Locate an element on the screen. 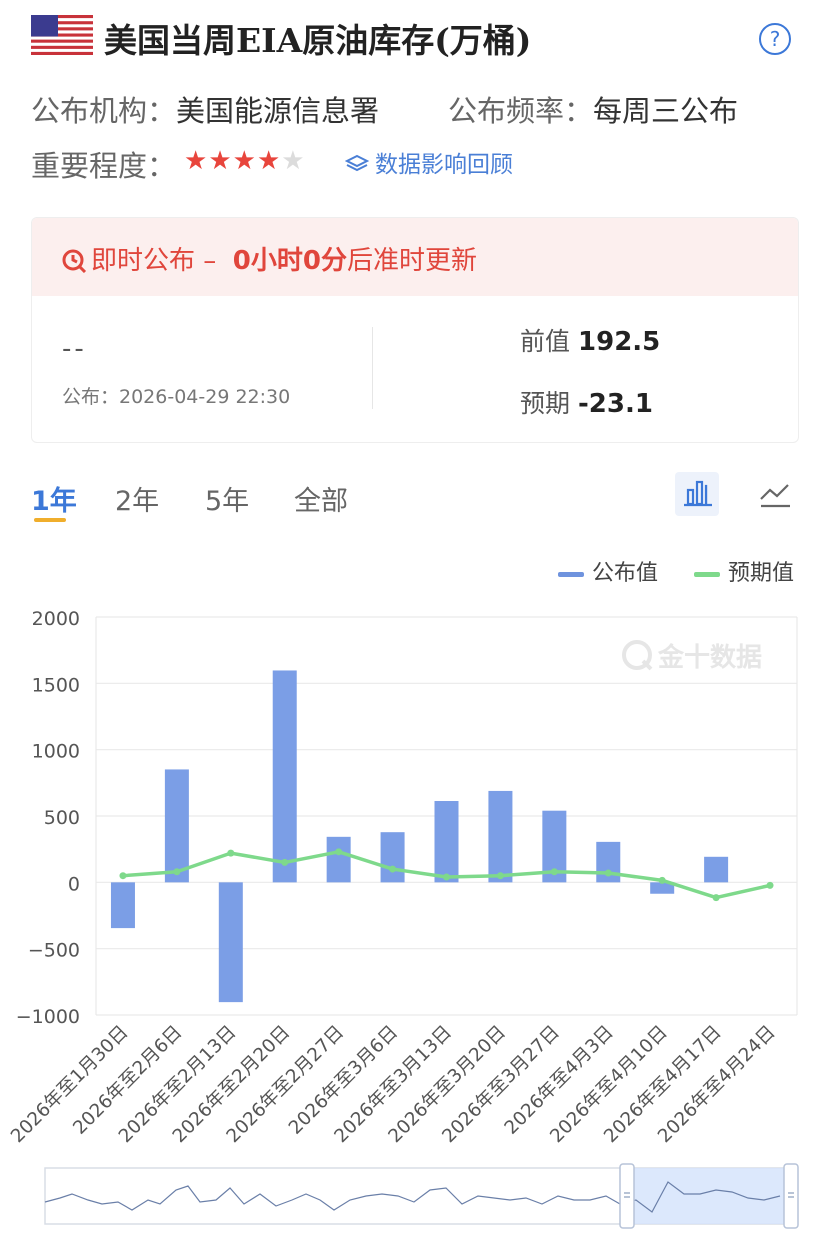 Image resolution: width=828 pixels, height=1250 pixels. us-flag-icon is located at coordinates (62, 35).